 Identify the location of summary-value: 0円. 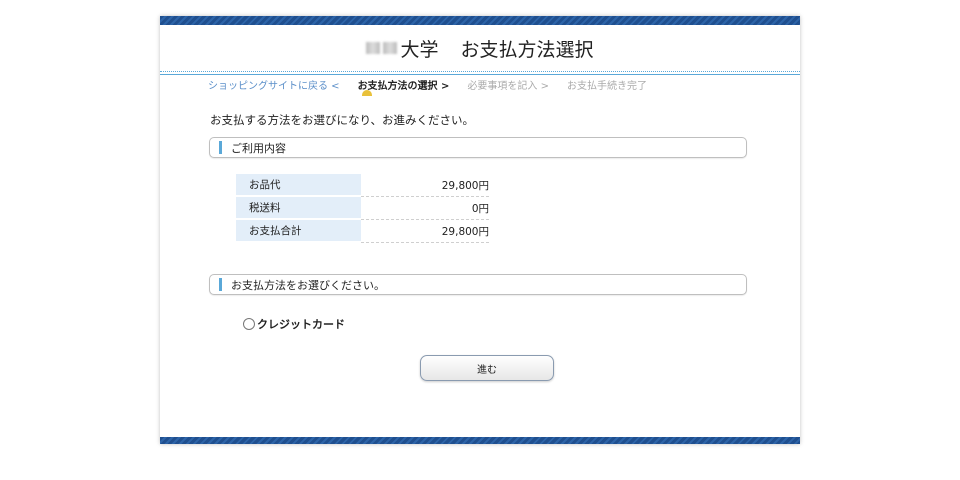
(425, 208).